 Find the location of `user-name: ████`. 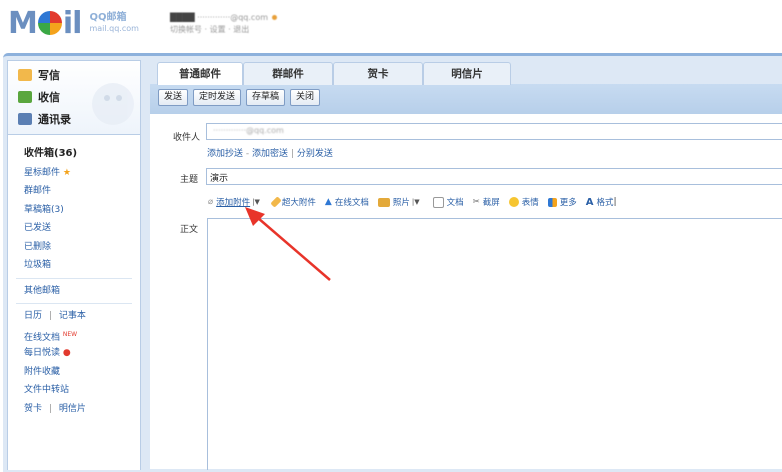

user-name: ████ is located at coordinates (182, 17).